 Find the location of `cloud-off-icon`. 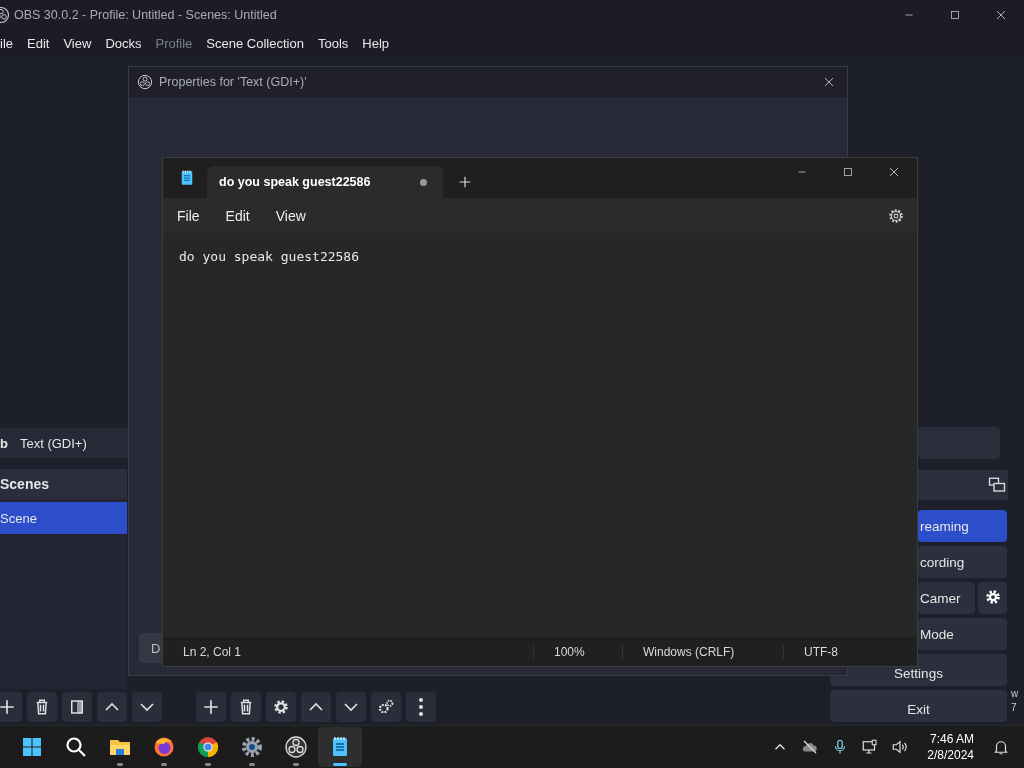

cloud-off-icon is located at coordinates (810, 747).